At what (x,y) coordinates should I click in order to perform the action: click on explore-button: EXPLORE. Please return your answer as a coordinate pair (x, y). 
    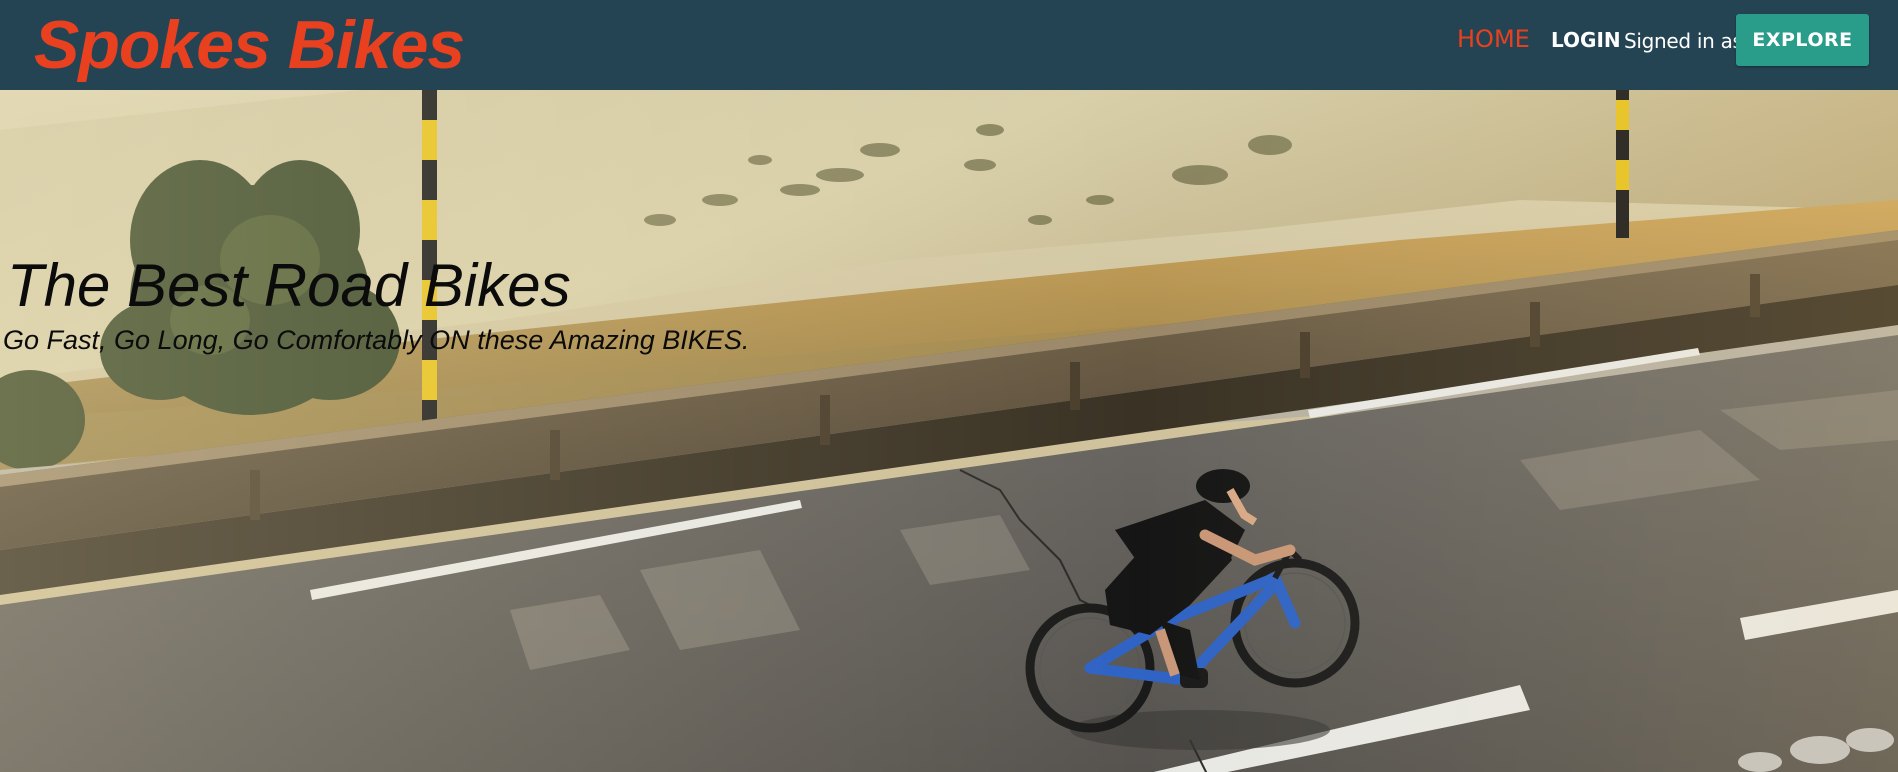
    Looking at the image, I should click on (1802, 40).